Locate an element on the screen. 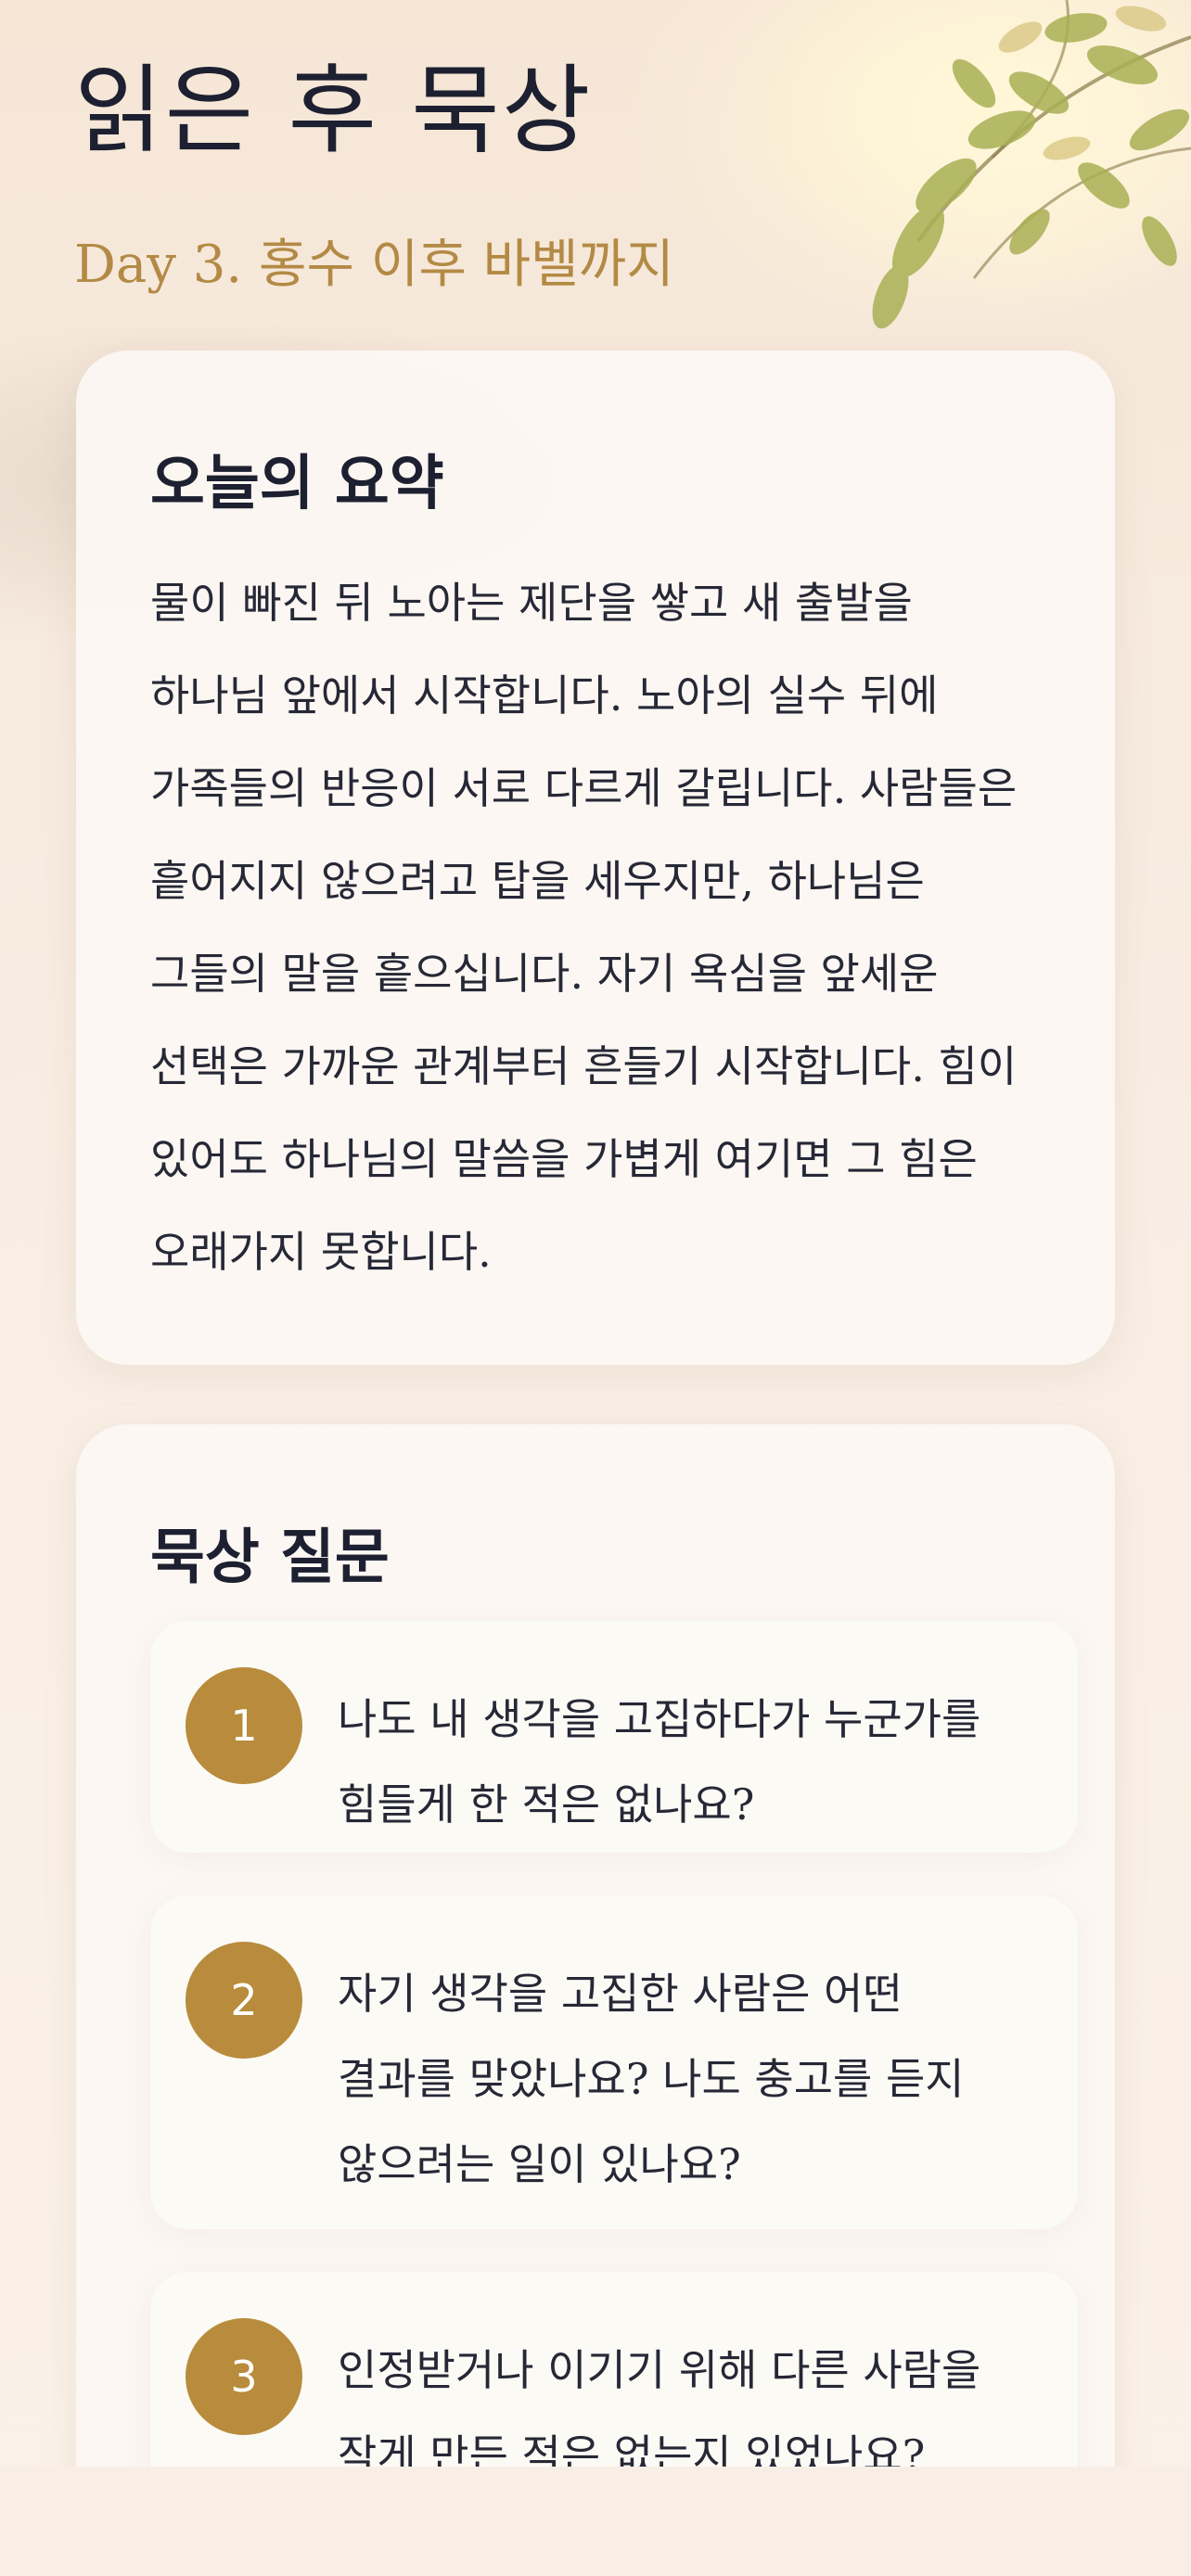  bottom-bar is located at coordinates (595, 2521).